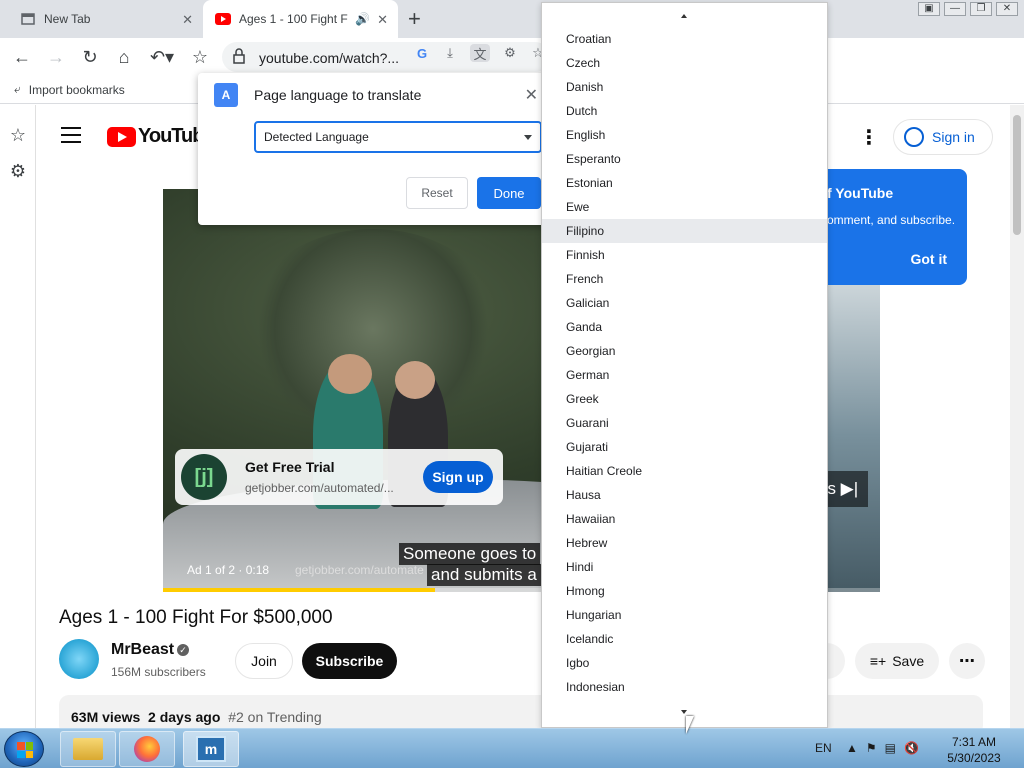 Image resolution: width=1024 pixels, height=768 pixels. What do you see at coordinates (897, 661) in the screenshot?
I see `save-button: ≡+ Save` at bounding box center [897, 661].